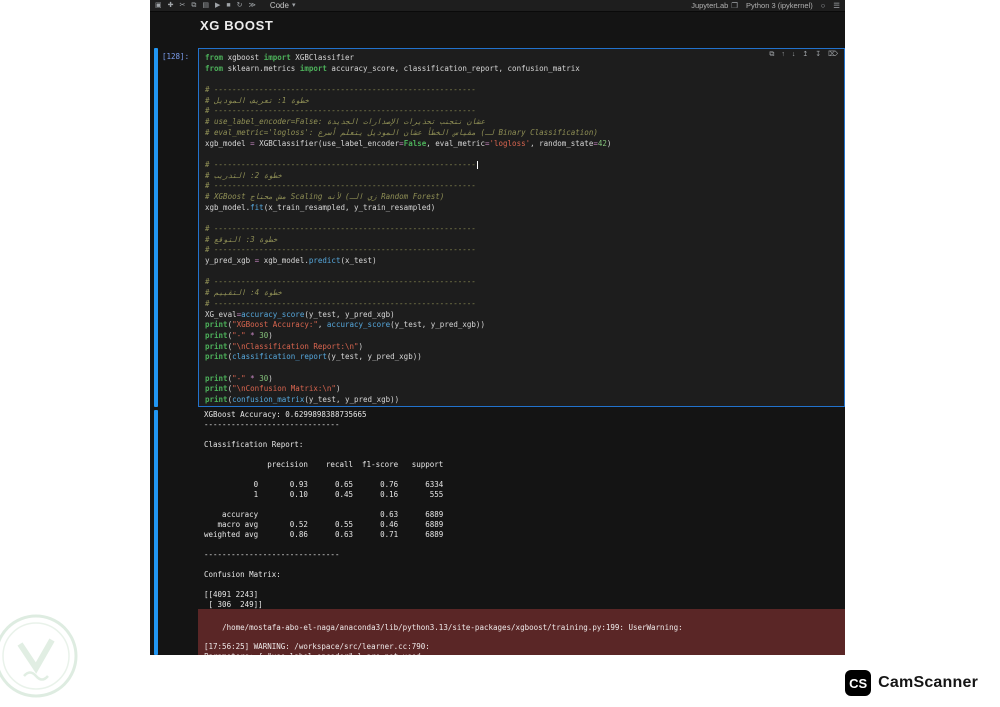 The height and width of the screenshot is (707, 1000). Describe the element at coordinates (217, 5) in the screenshot. I see `run-cell-icon: ▶` at that location.